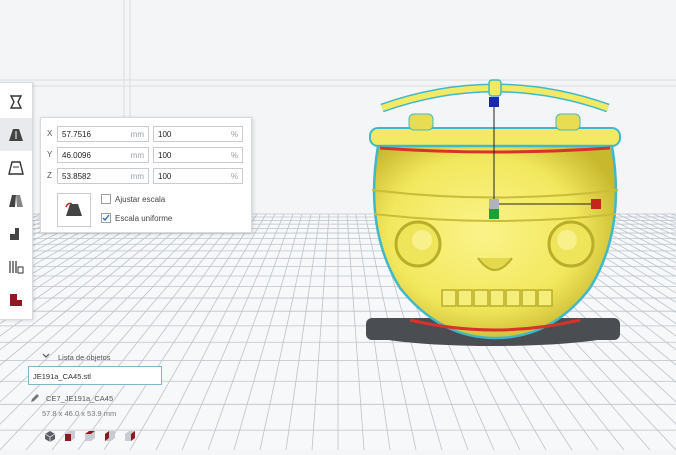  What do you see at coordinates (50, 436) in the screenshot?
I see `3d-view-icon` at bounding box center [50, 436].